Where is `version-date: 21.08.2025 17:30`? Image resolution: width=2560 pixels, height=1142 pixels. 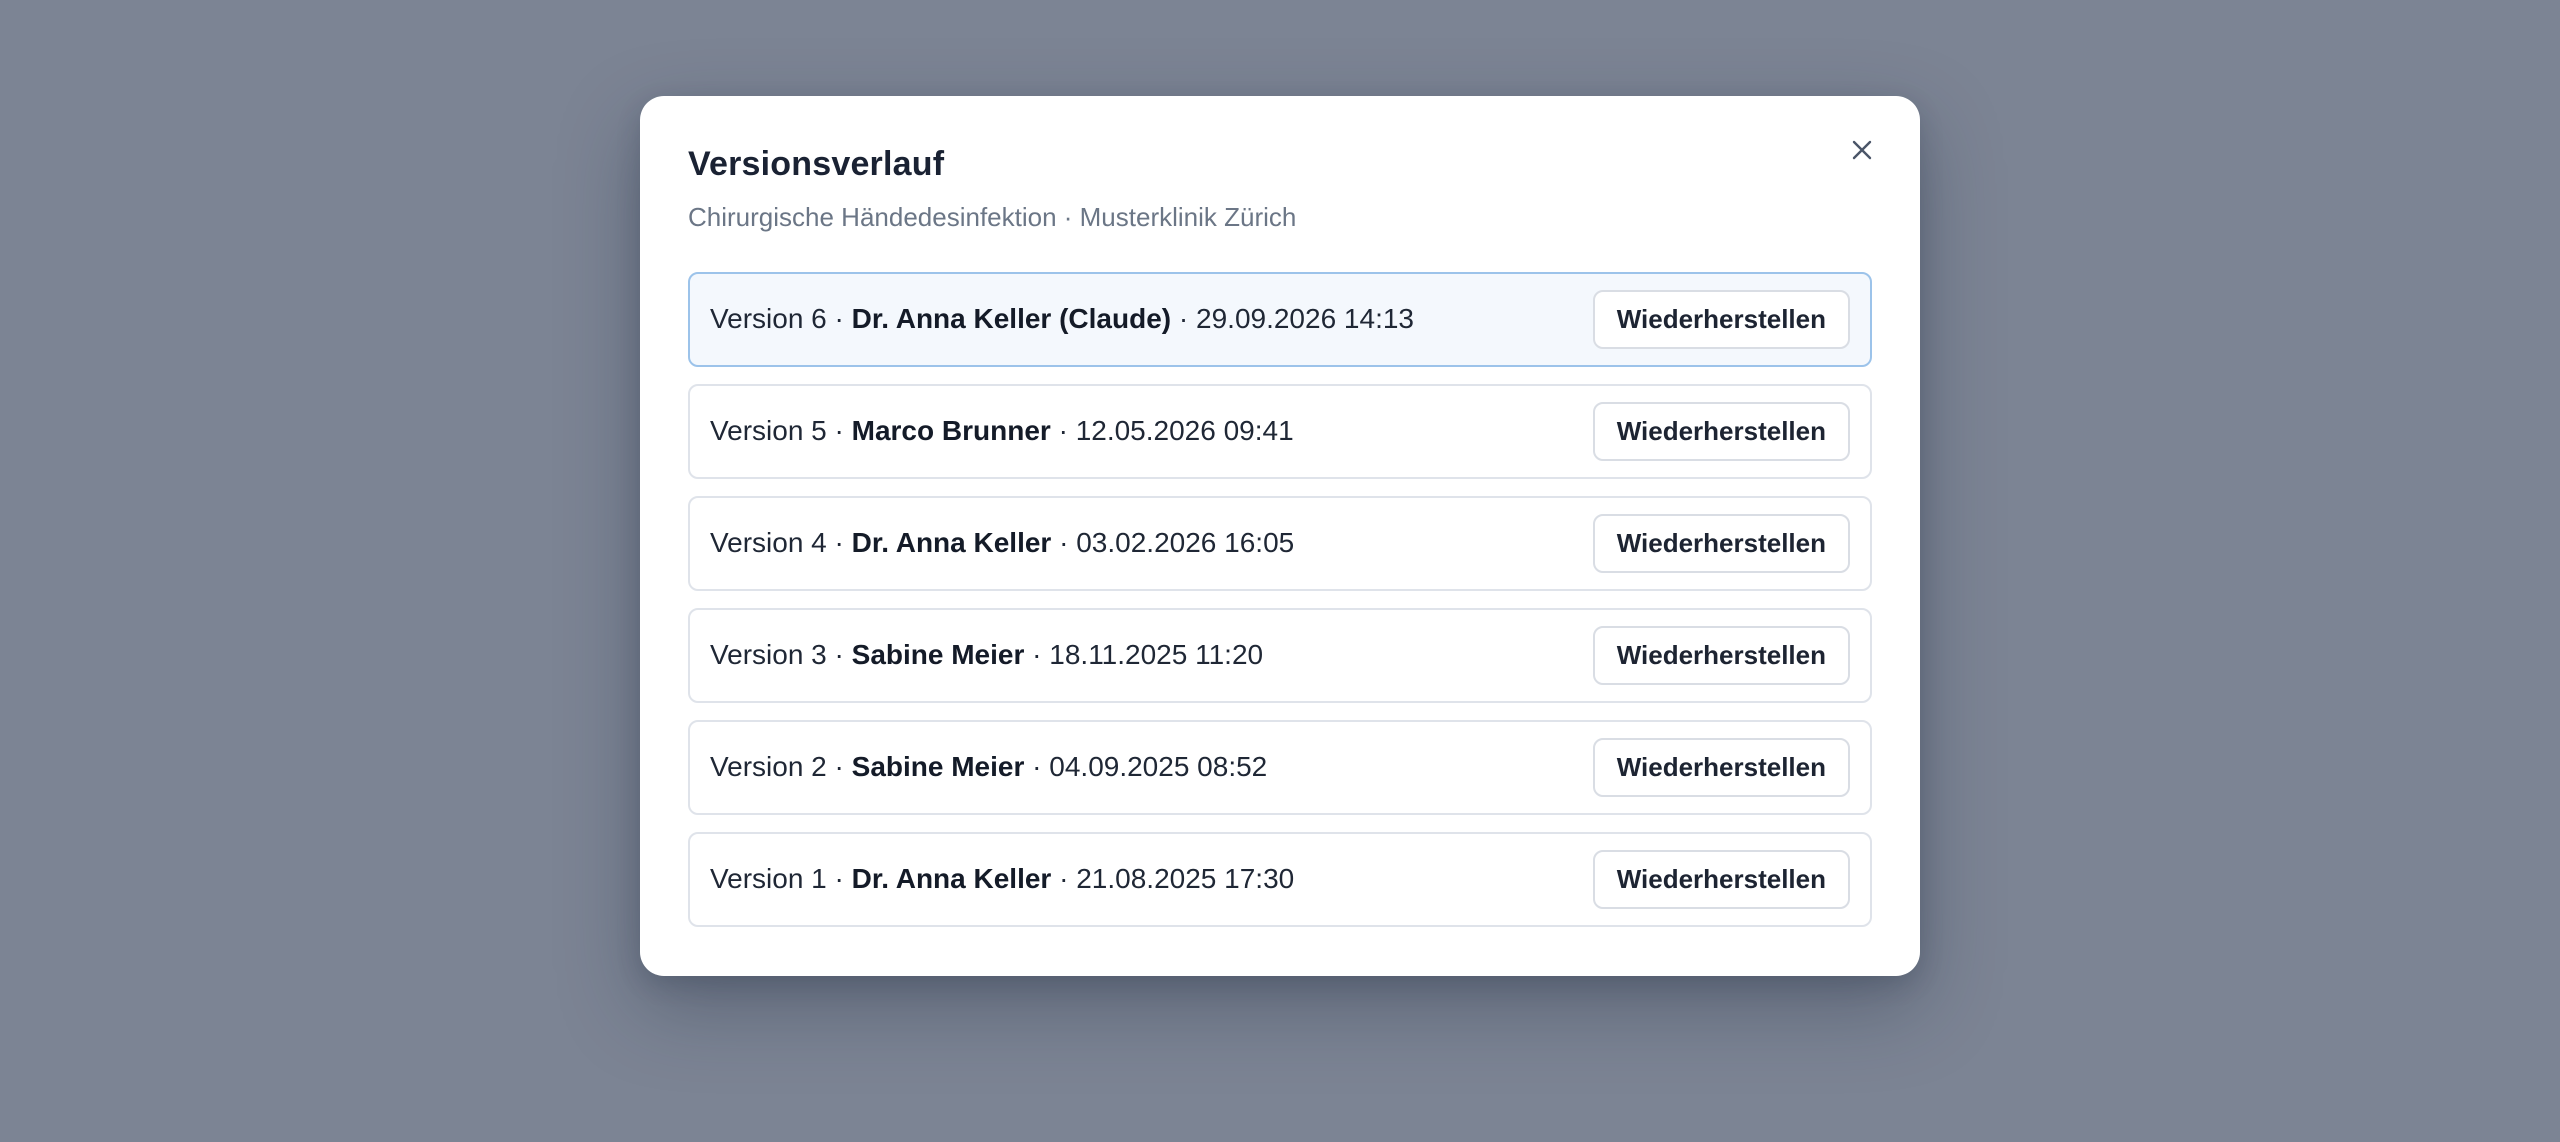
version-date: 21.08.2025 17:30 is located at coordinates (1185, 879).